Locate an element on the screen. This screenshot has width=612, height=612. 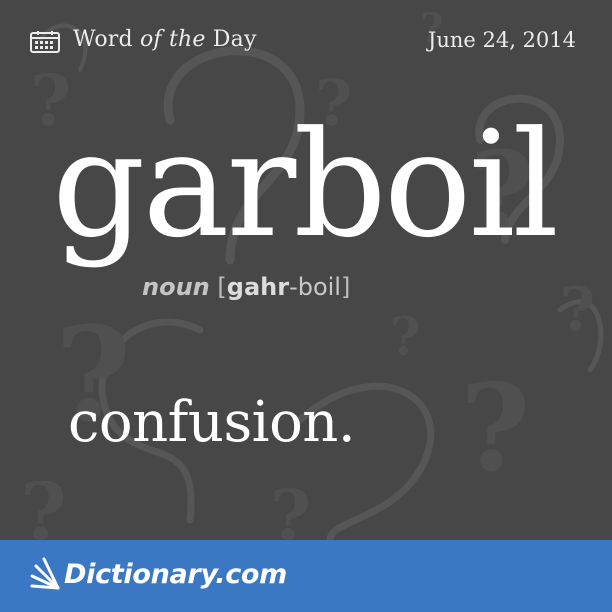
definition: confusion. is located at coordinates (212, 422).